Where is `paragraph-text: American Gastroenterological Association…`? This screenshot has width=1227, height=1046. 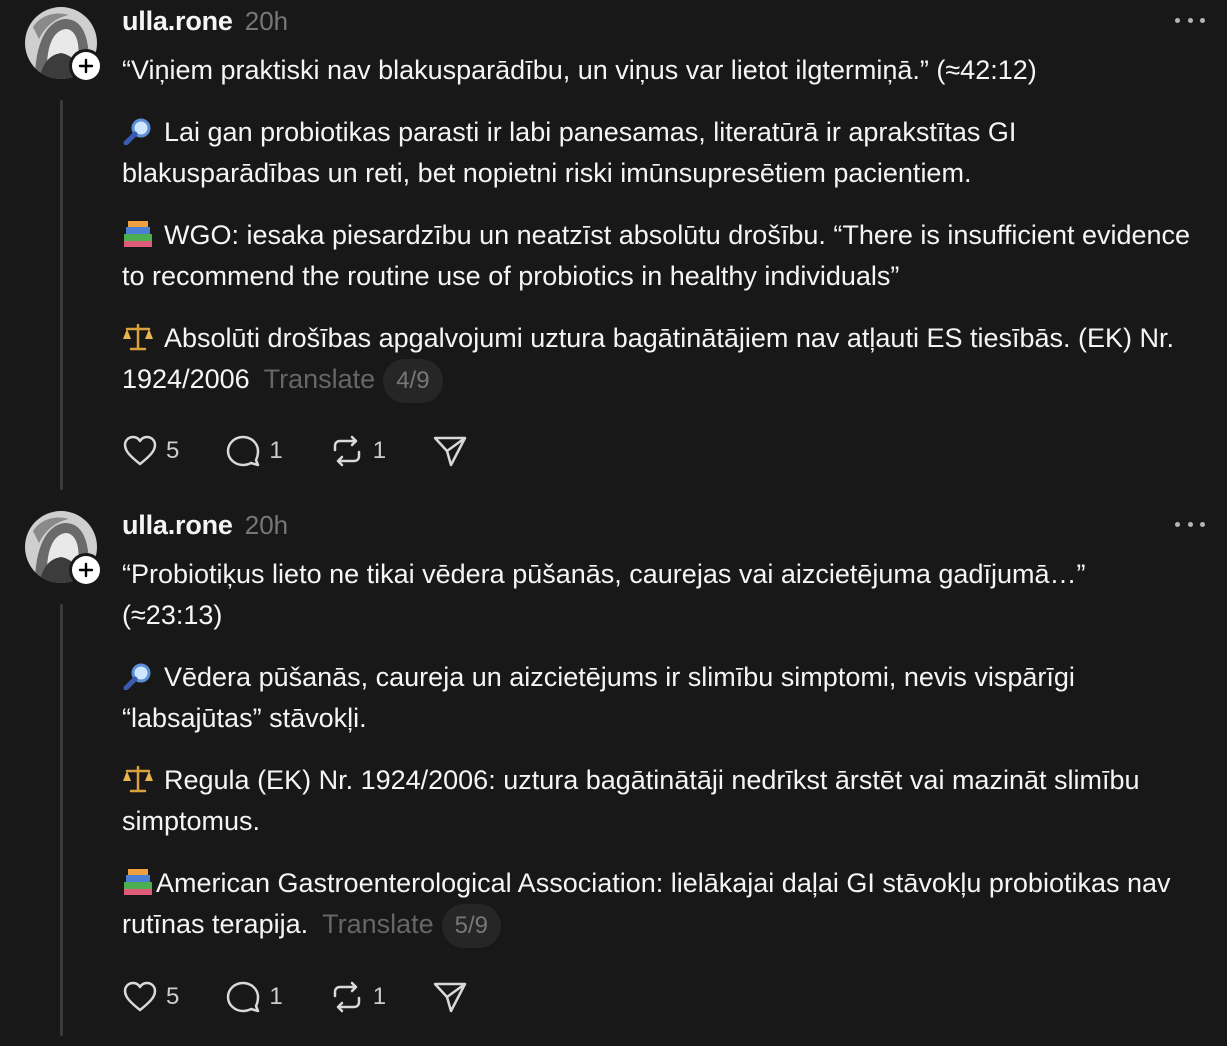
paragraph-text: American Gastroenterological Association… is located at coordinates (646, 903).